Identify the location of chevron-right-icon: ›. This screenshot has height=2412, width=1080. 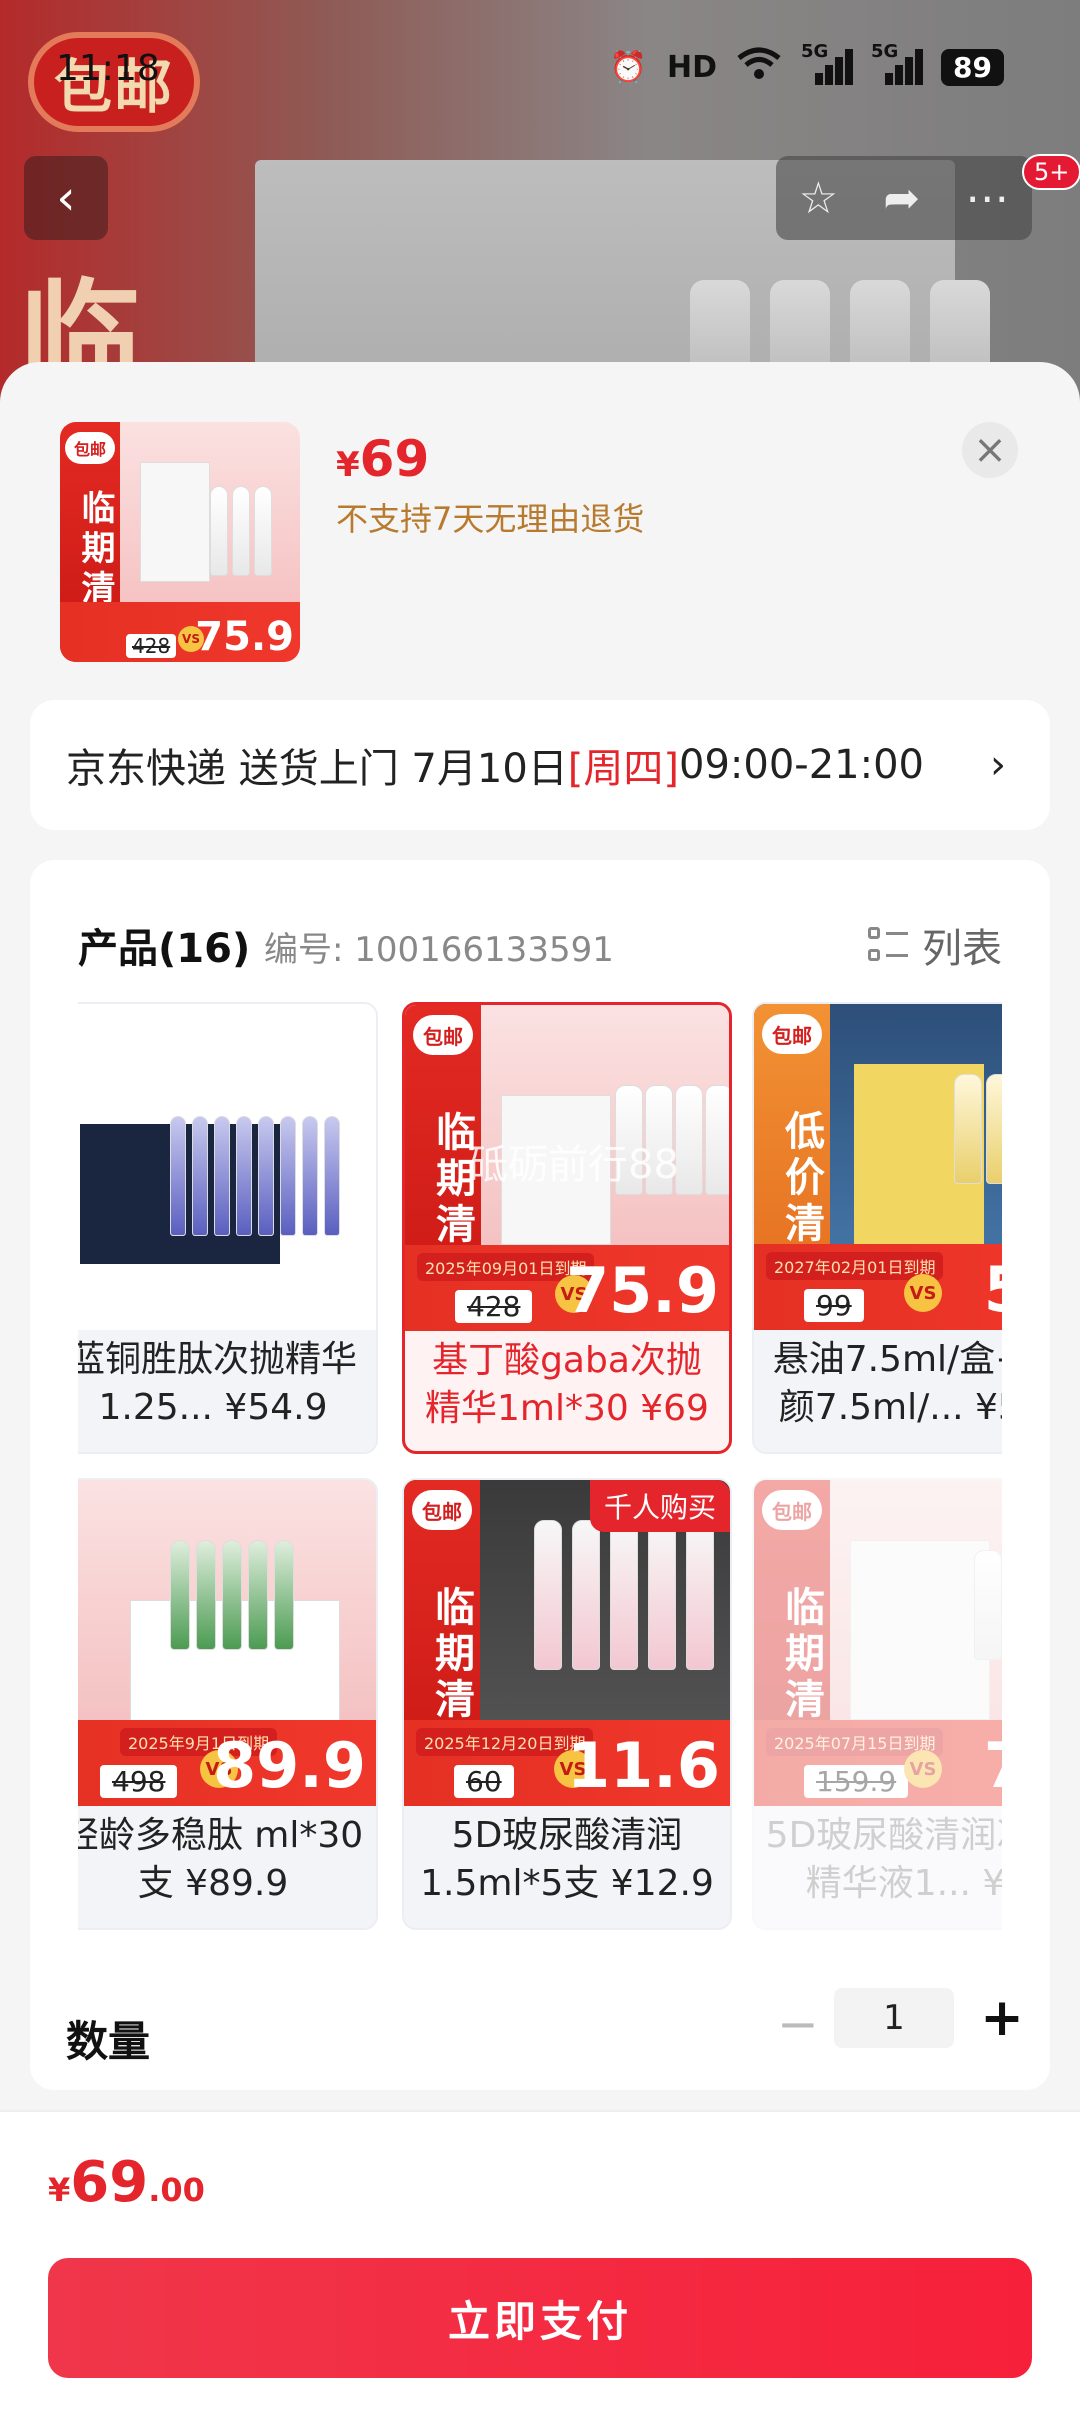
(998, 765).